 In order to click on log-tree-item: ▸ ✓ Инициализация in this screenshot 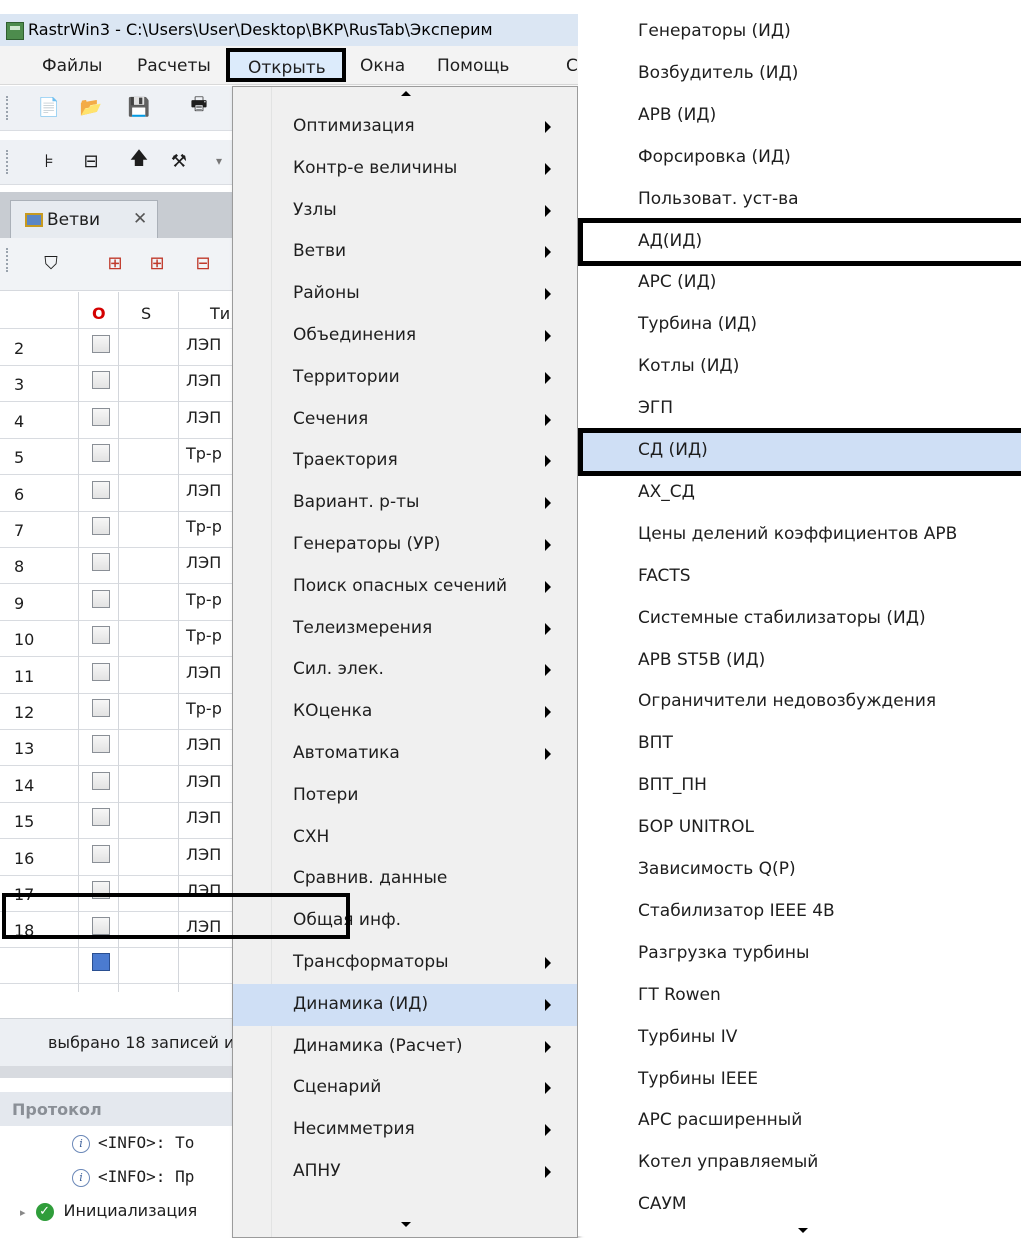, I will do `click(108, 1211)`.